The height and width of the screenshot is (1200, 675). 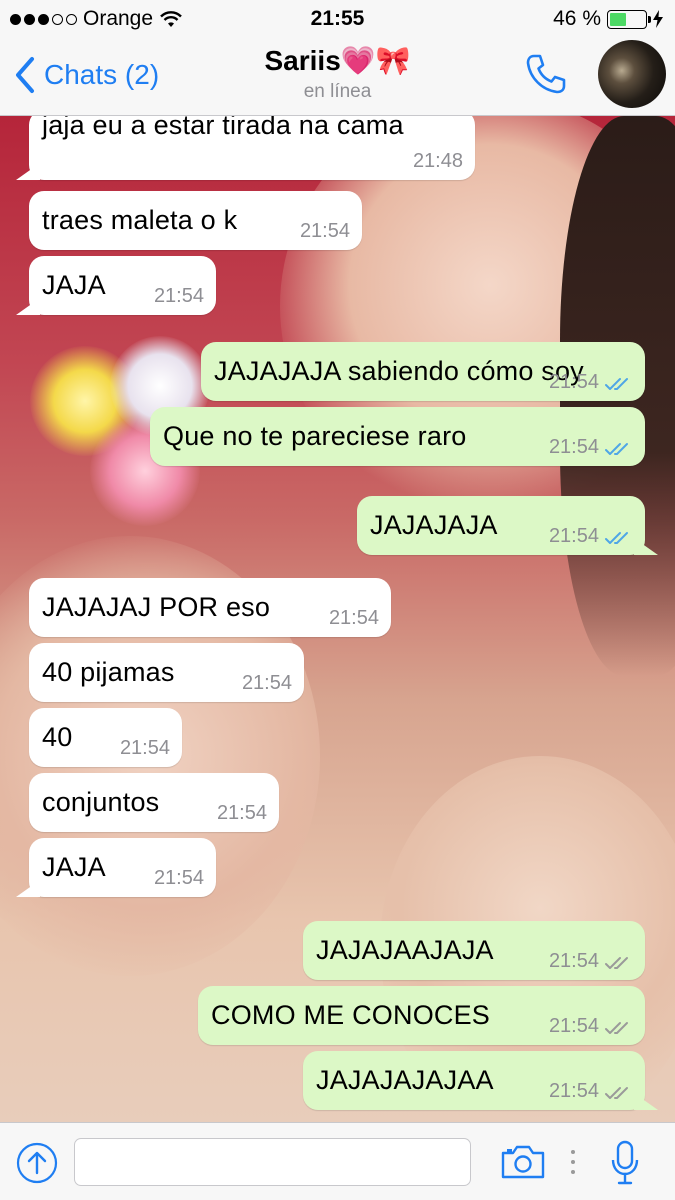 I want to click on message-text: JAJAJAAJAJA, so click(x=405, y=950).